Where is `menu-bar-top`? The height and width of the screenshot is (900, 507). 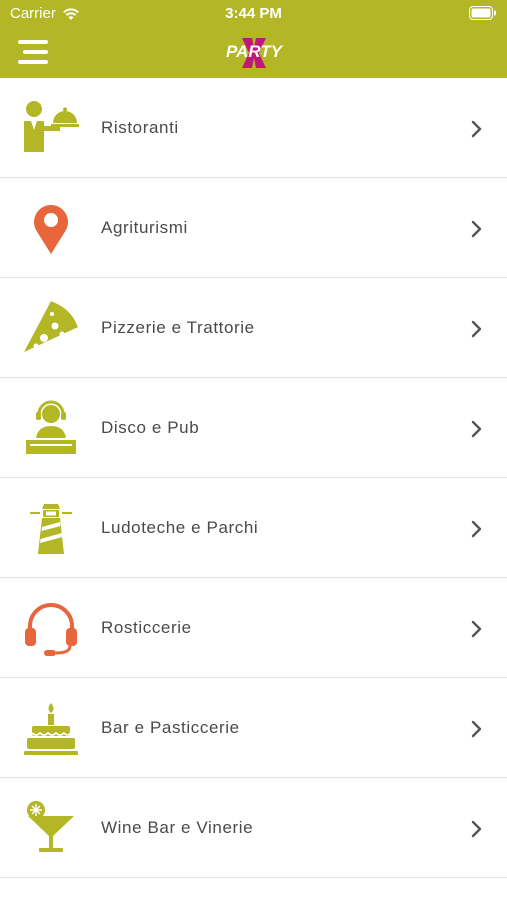 menu-bar-top is located at coordinates (33, 42).